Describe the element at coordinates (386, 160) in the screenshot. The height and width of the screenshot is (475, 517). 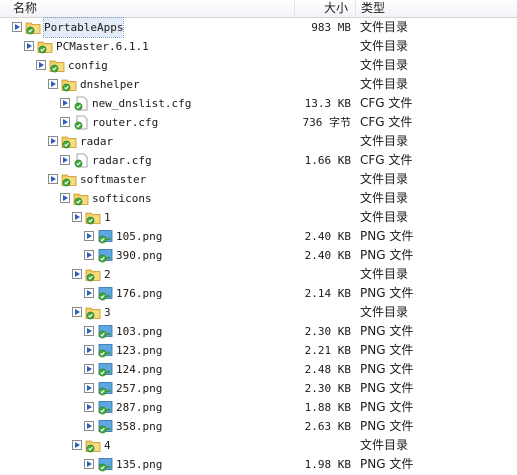
I see `item-type: CFG 文件` at that location.